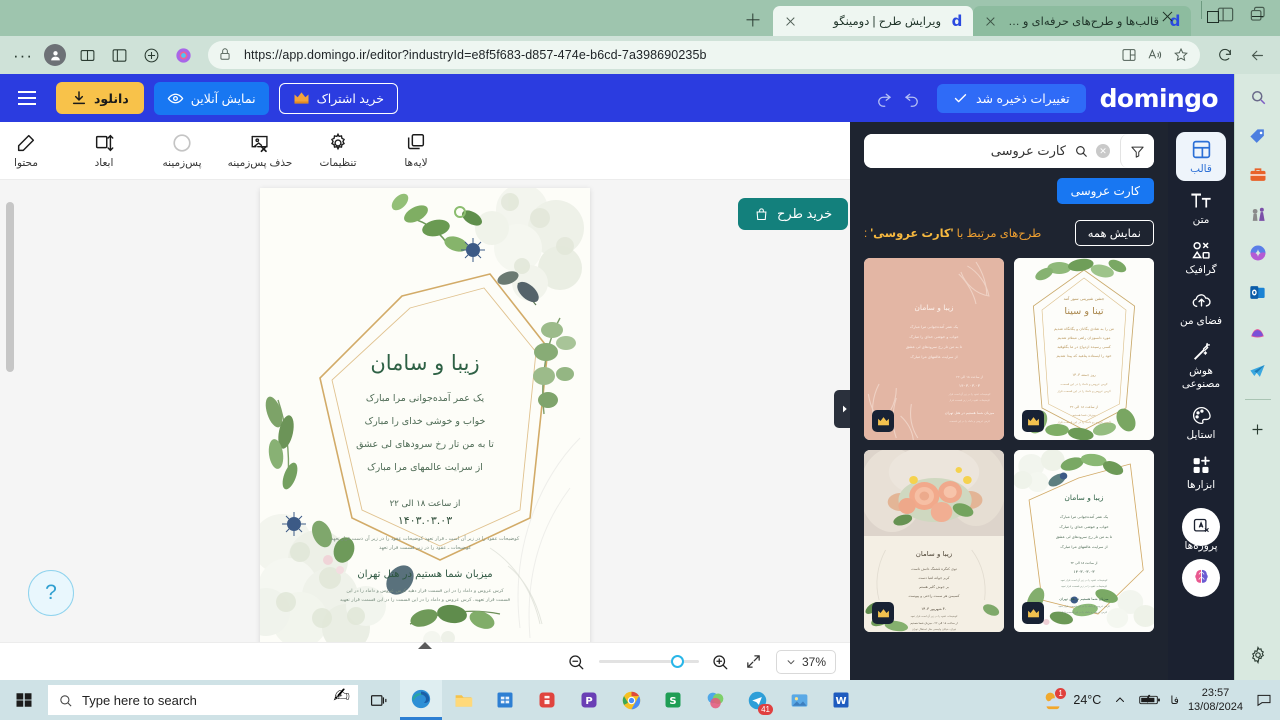 This screenshot has height=720, width=1280. I want to click on profile-avatar-icon, so click(55, 55).